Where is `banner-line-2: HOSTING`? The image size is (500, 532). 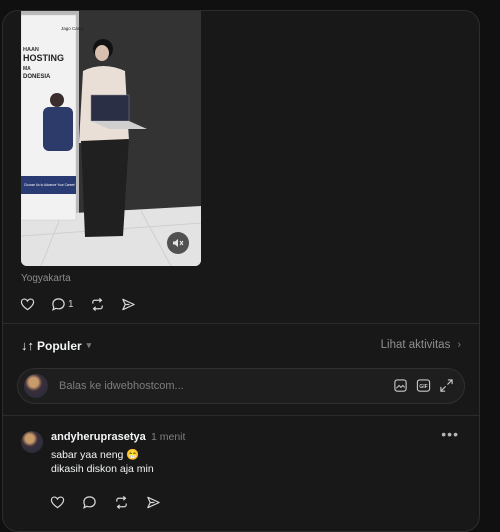 banner-line-2: HOSTING is located at coordinates (43, 58).